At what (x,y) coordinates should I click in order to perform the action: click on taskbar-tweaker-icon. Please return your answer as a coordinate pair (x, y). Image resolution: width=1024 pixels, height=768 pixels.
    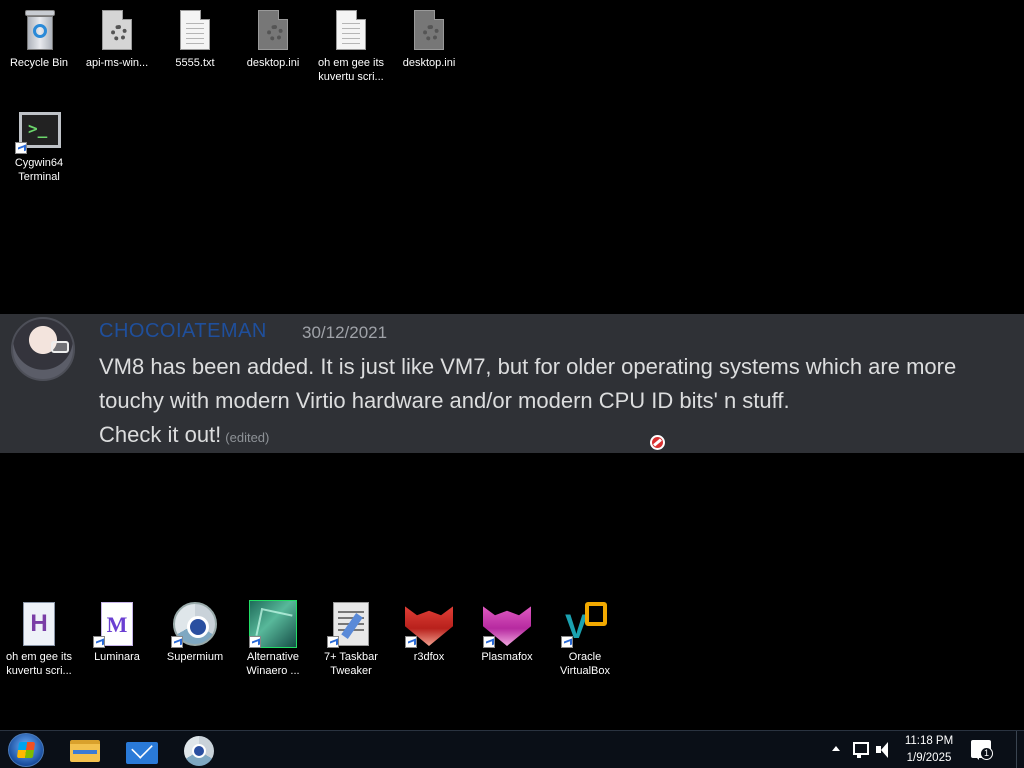
    Looking at the image, I should click on (351, 624).